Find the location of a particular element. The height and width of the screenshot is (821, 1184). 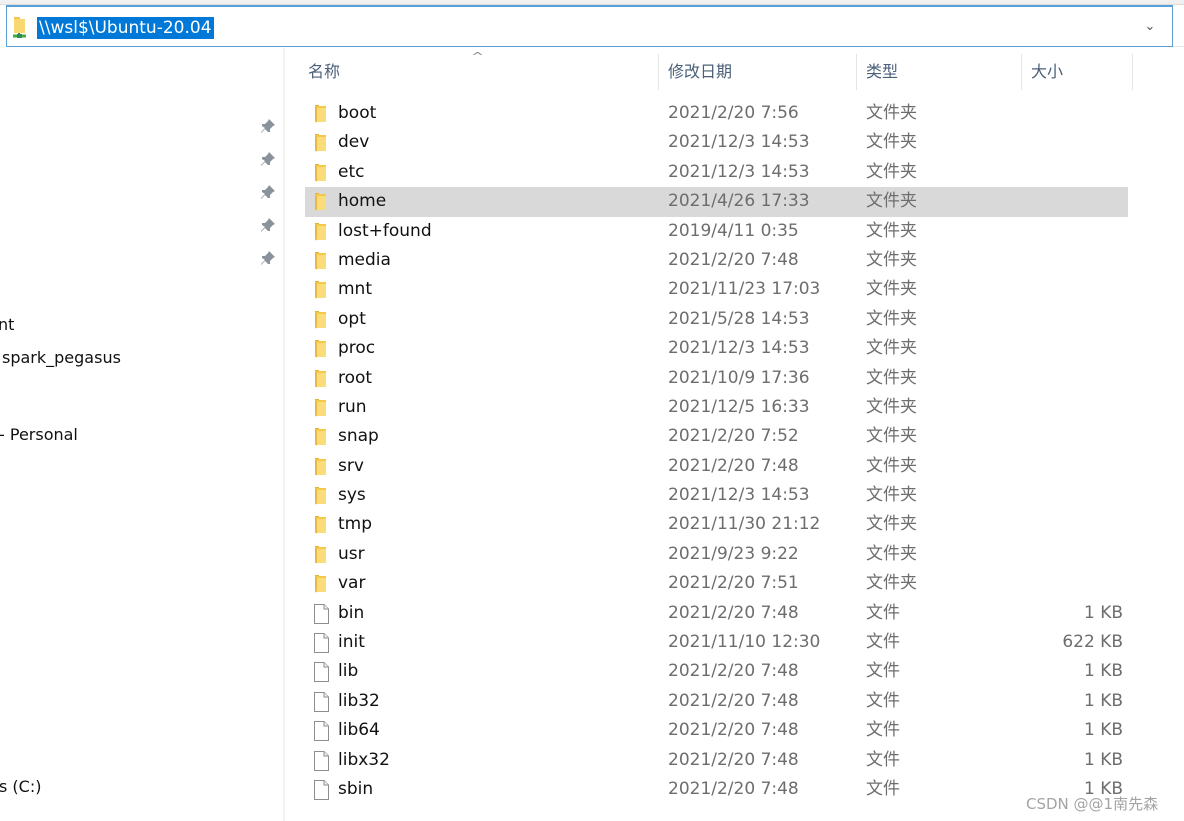

file-row: media 2021/2/20 7:48 文件夹 is located at coordinates (716, 260).